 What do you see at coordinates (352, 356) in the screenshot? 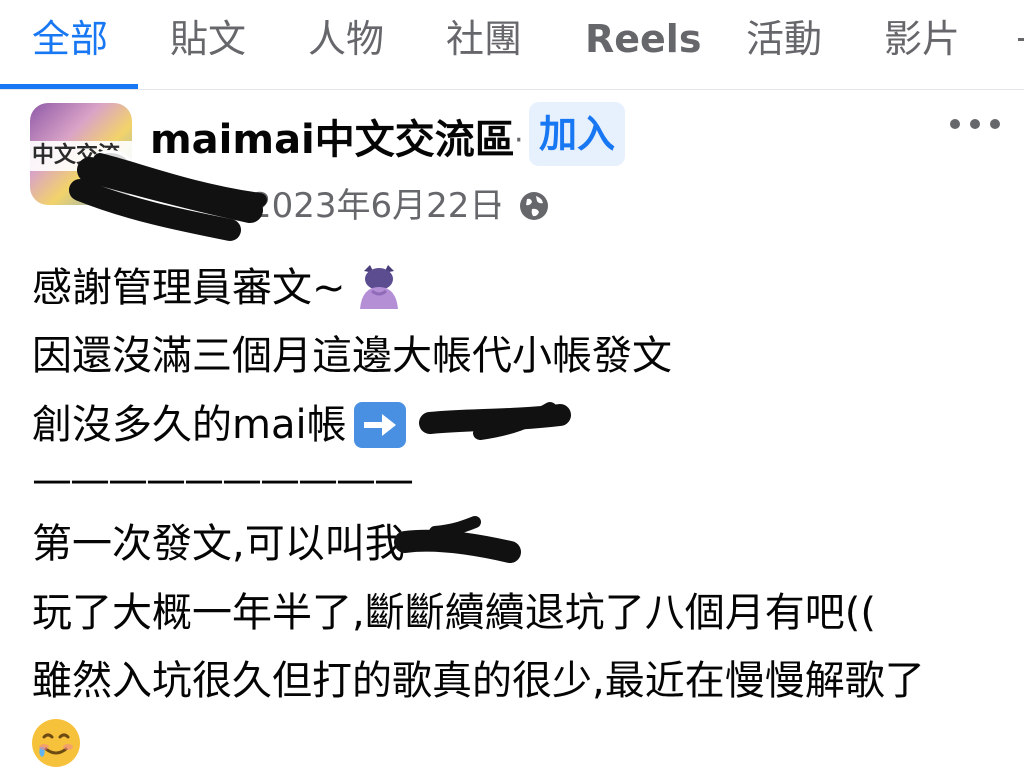
I see `post-text-line: 因還沒滿三個月這邊大帳代小帳發文` at bounding box center [352, 356].